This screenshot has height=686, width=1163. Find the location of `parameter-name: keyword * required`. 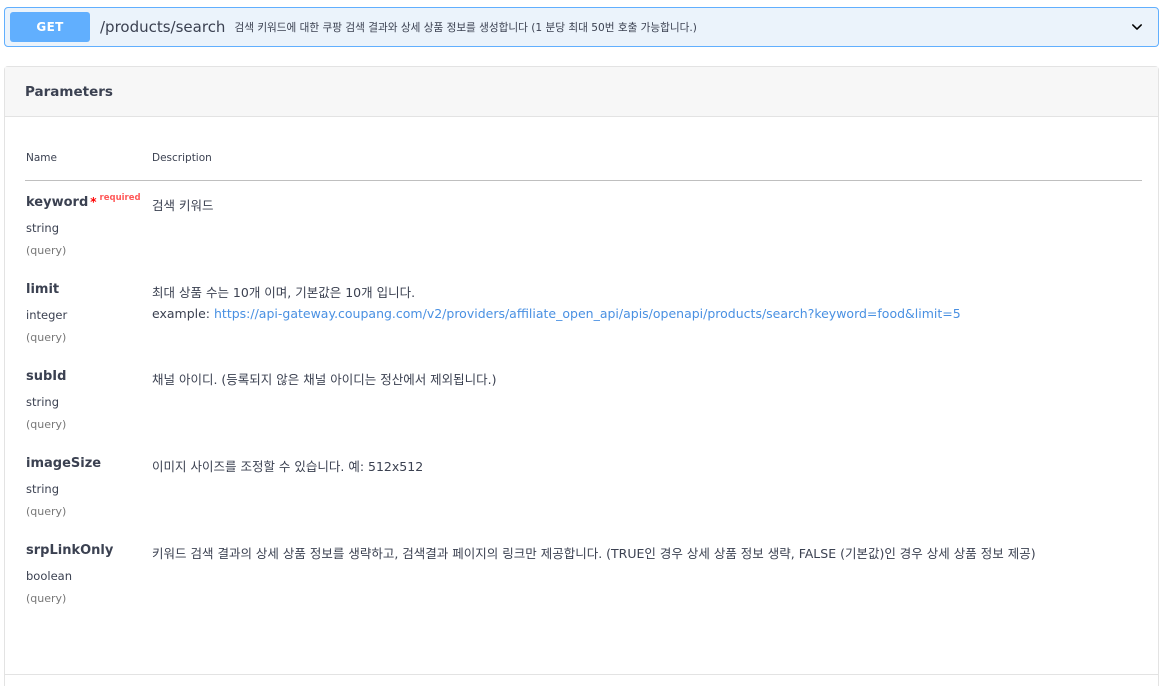

parameter-name: keyword * required is located at coordinates (83, 201).